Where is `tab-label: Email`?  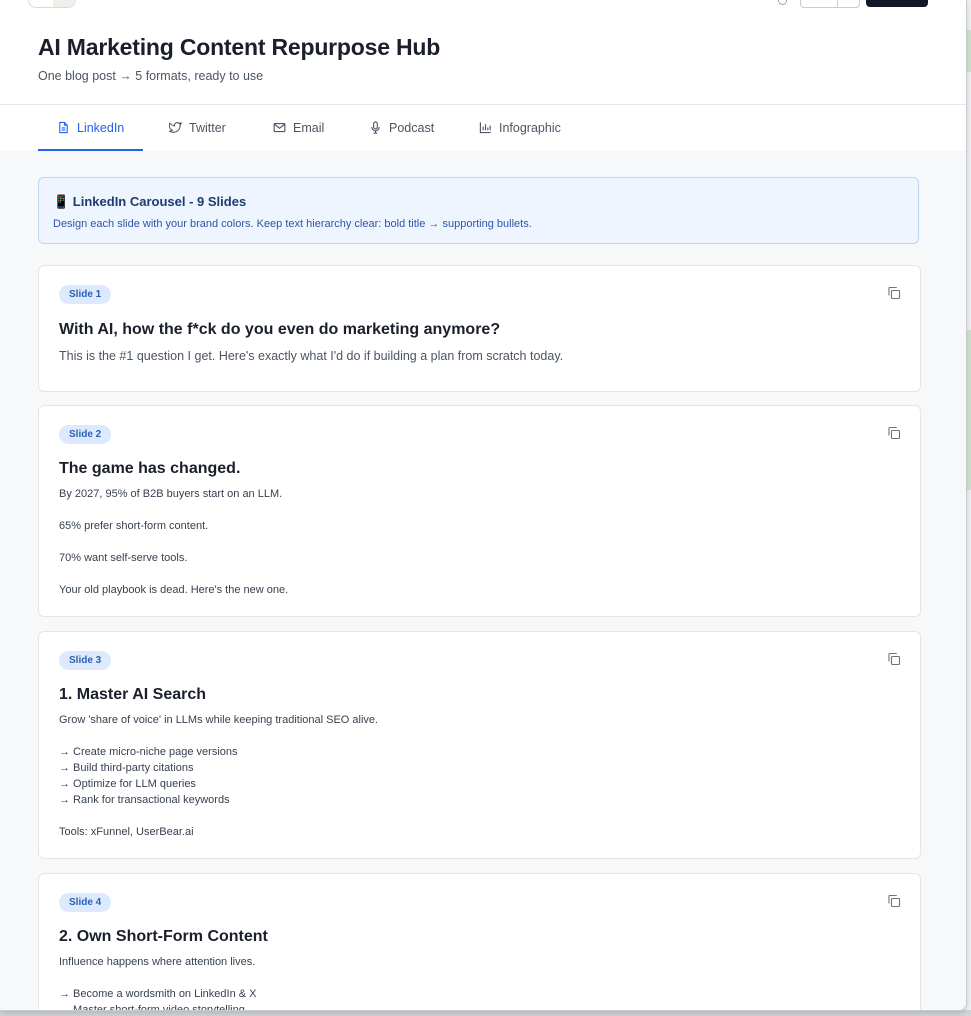
tab-label: Email is located at coordinates (309, 127).